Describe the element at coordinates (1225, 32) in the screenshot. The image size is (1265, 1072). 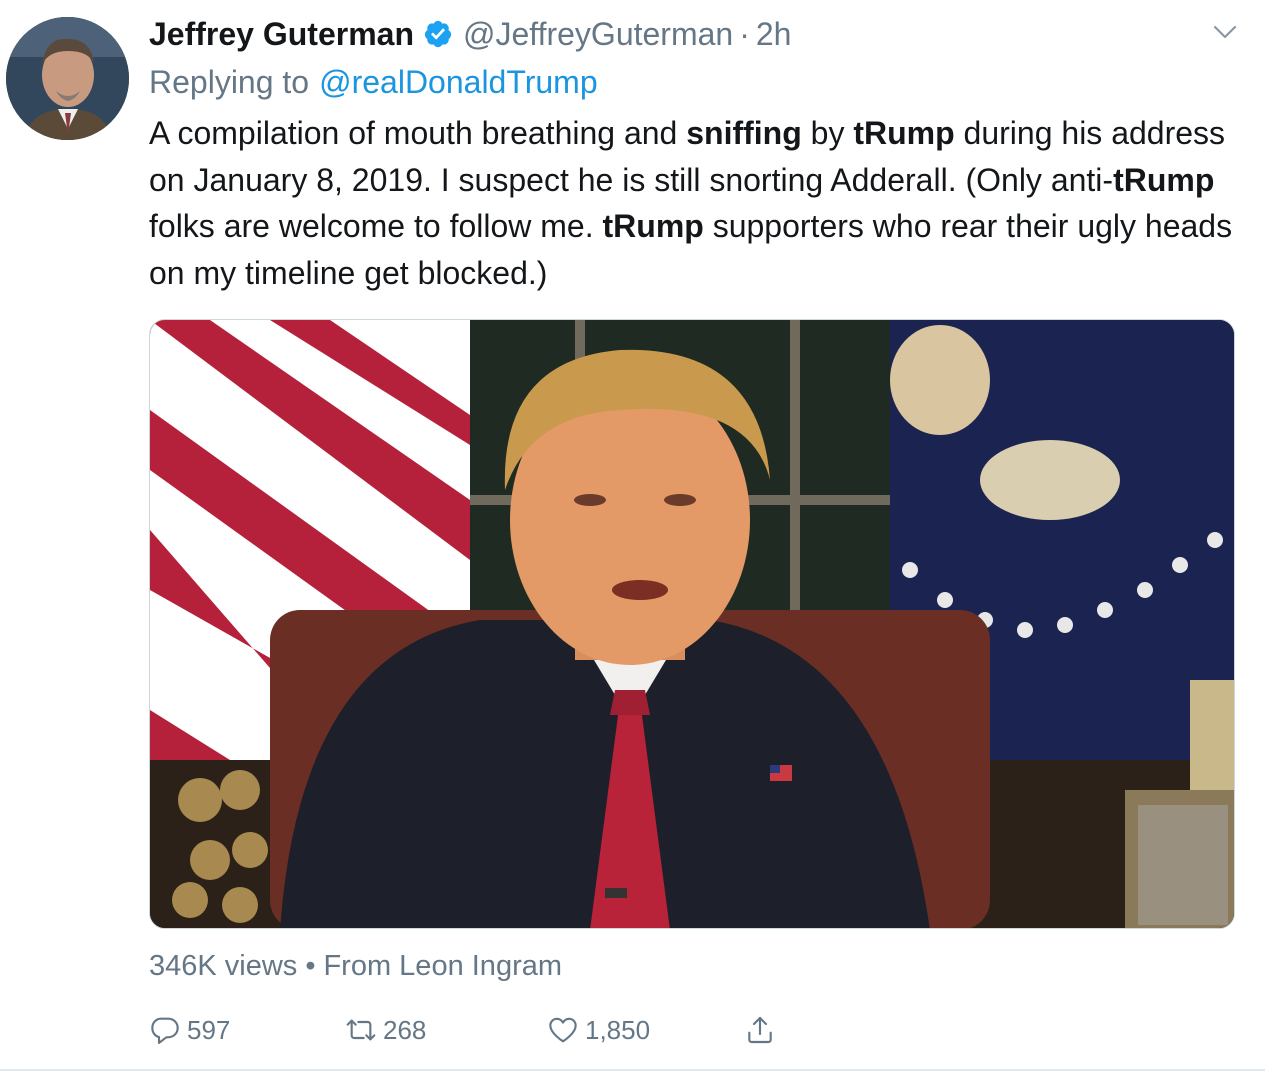
I see `chevron-down-icon` at that location.